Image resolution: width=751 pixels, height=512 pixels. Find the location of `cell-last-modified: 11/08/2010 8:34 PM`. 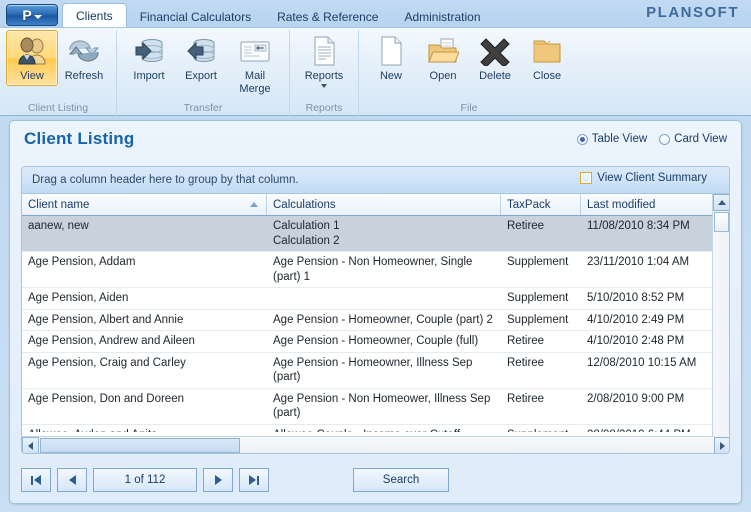

cell-last-modified: 11/08/2010 8:34 PM is located at coordinates (638, 226).